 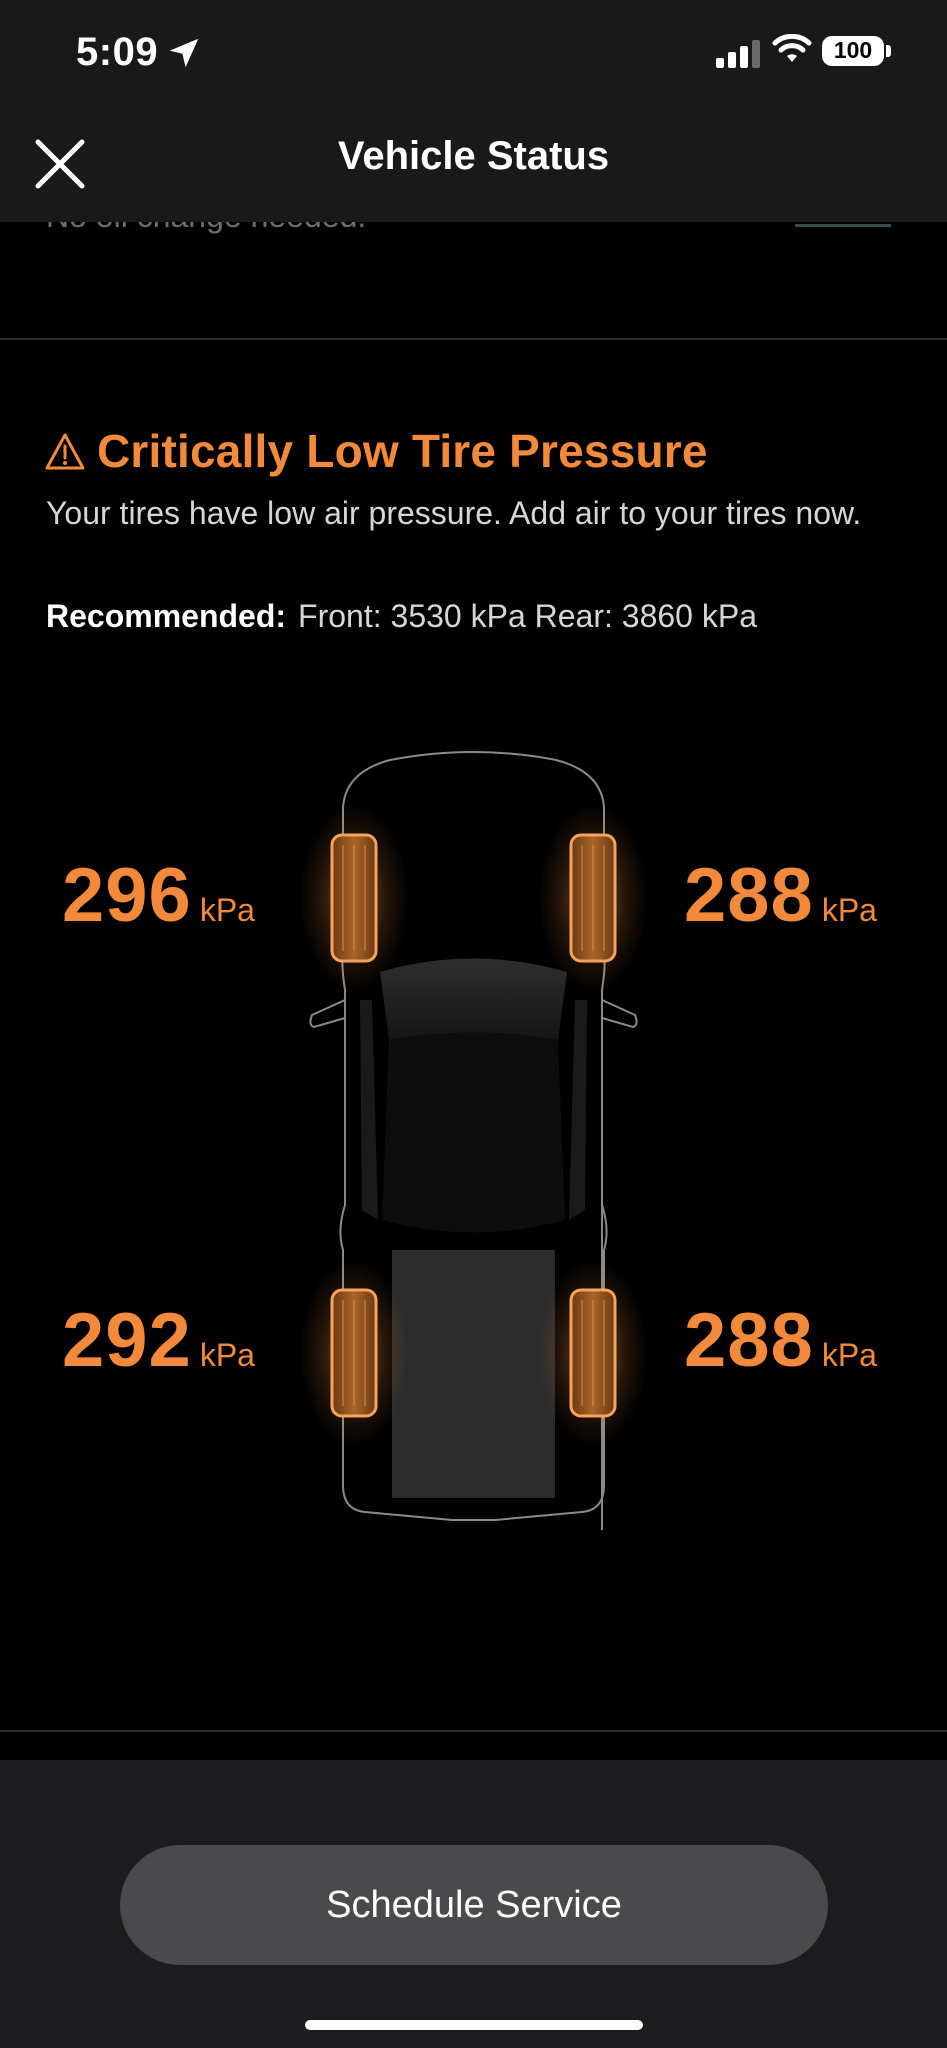 I want to click on previous-section-indicator, so click(x=843, y=225).